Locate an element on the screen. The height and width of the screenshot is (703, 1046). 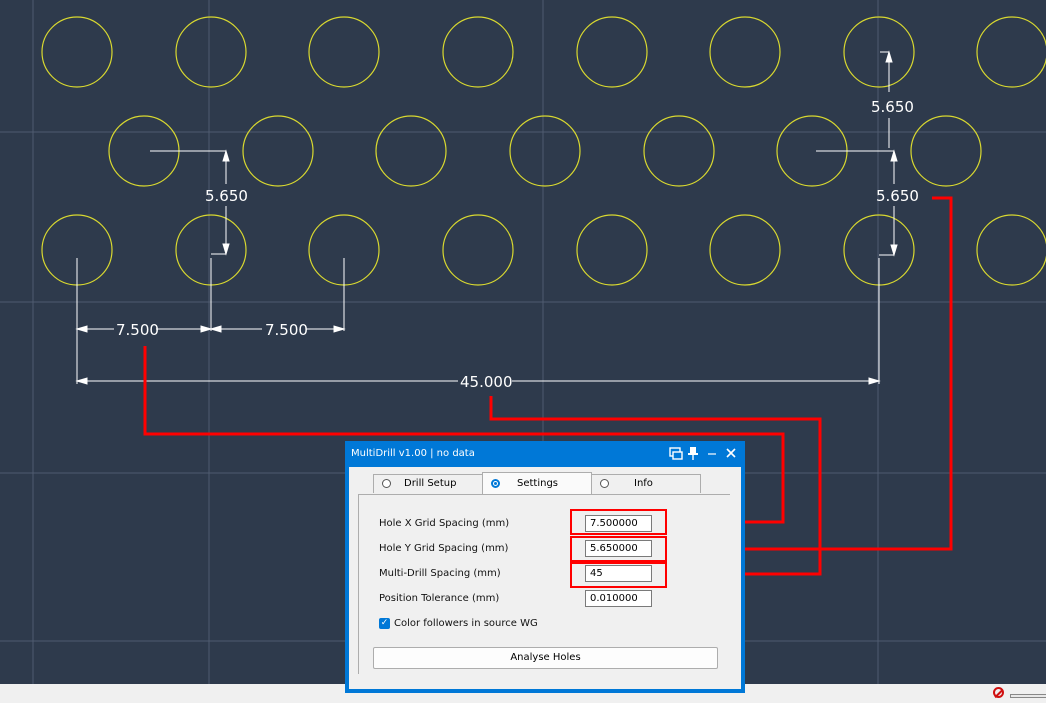
color-followers-checkbox: ✓ is located at coordinates (384, 623).